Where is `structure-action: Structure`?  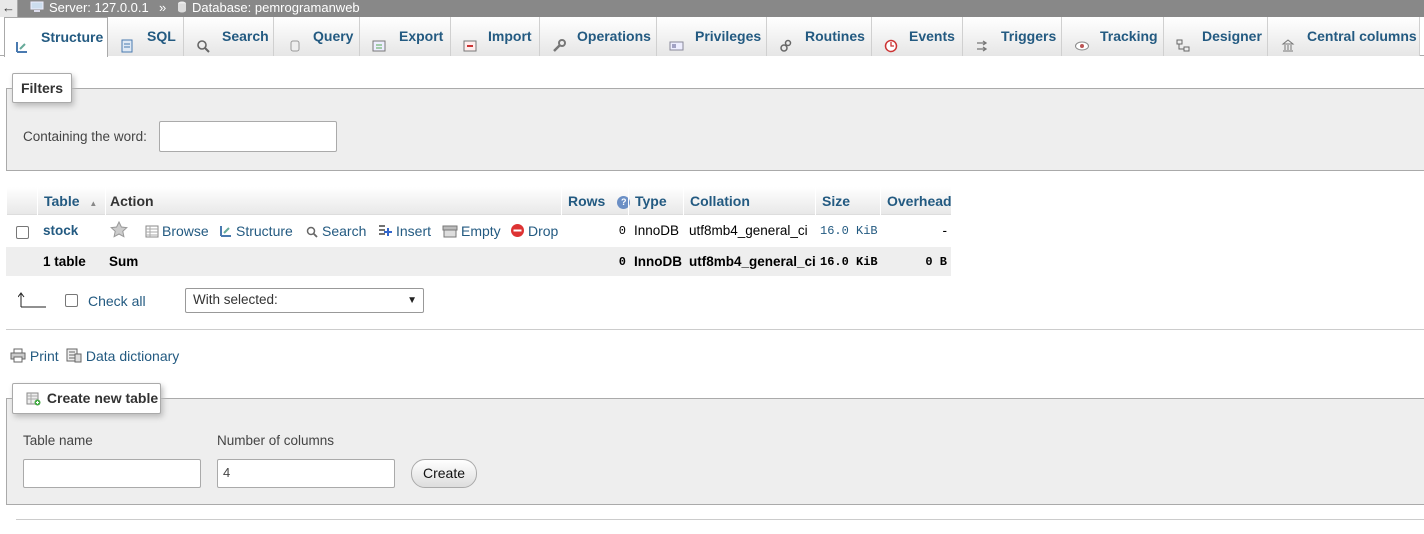
structure-action: Structure is located at coordinates (256, 231).